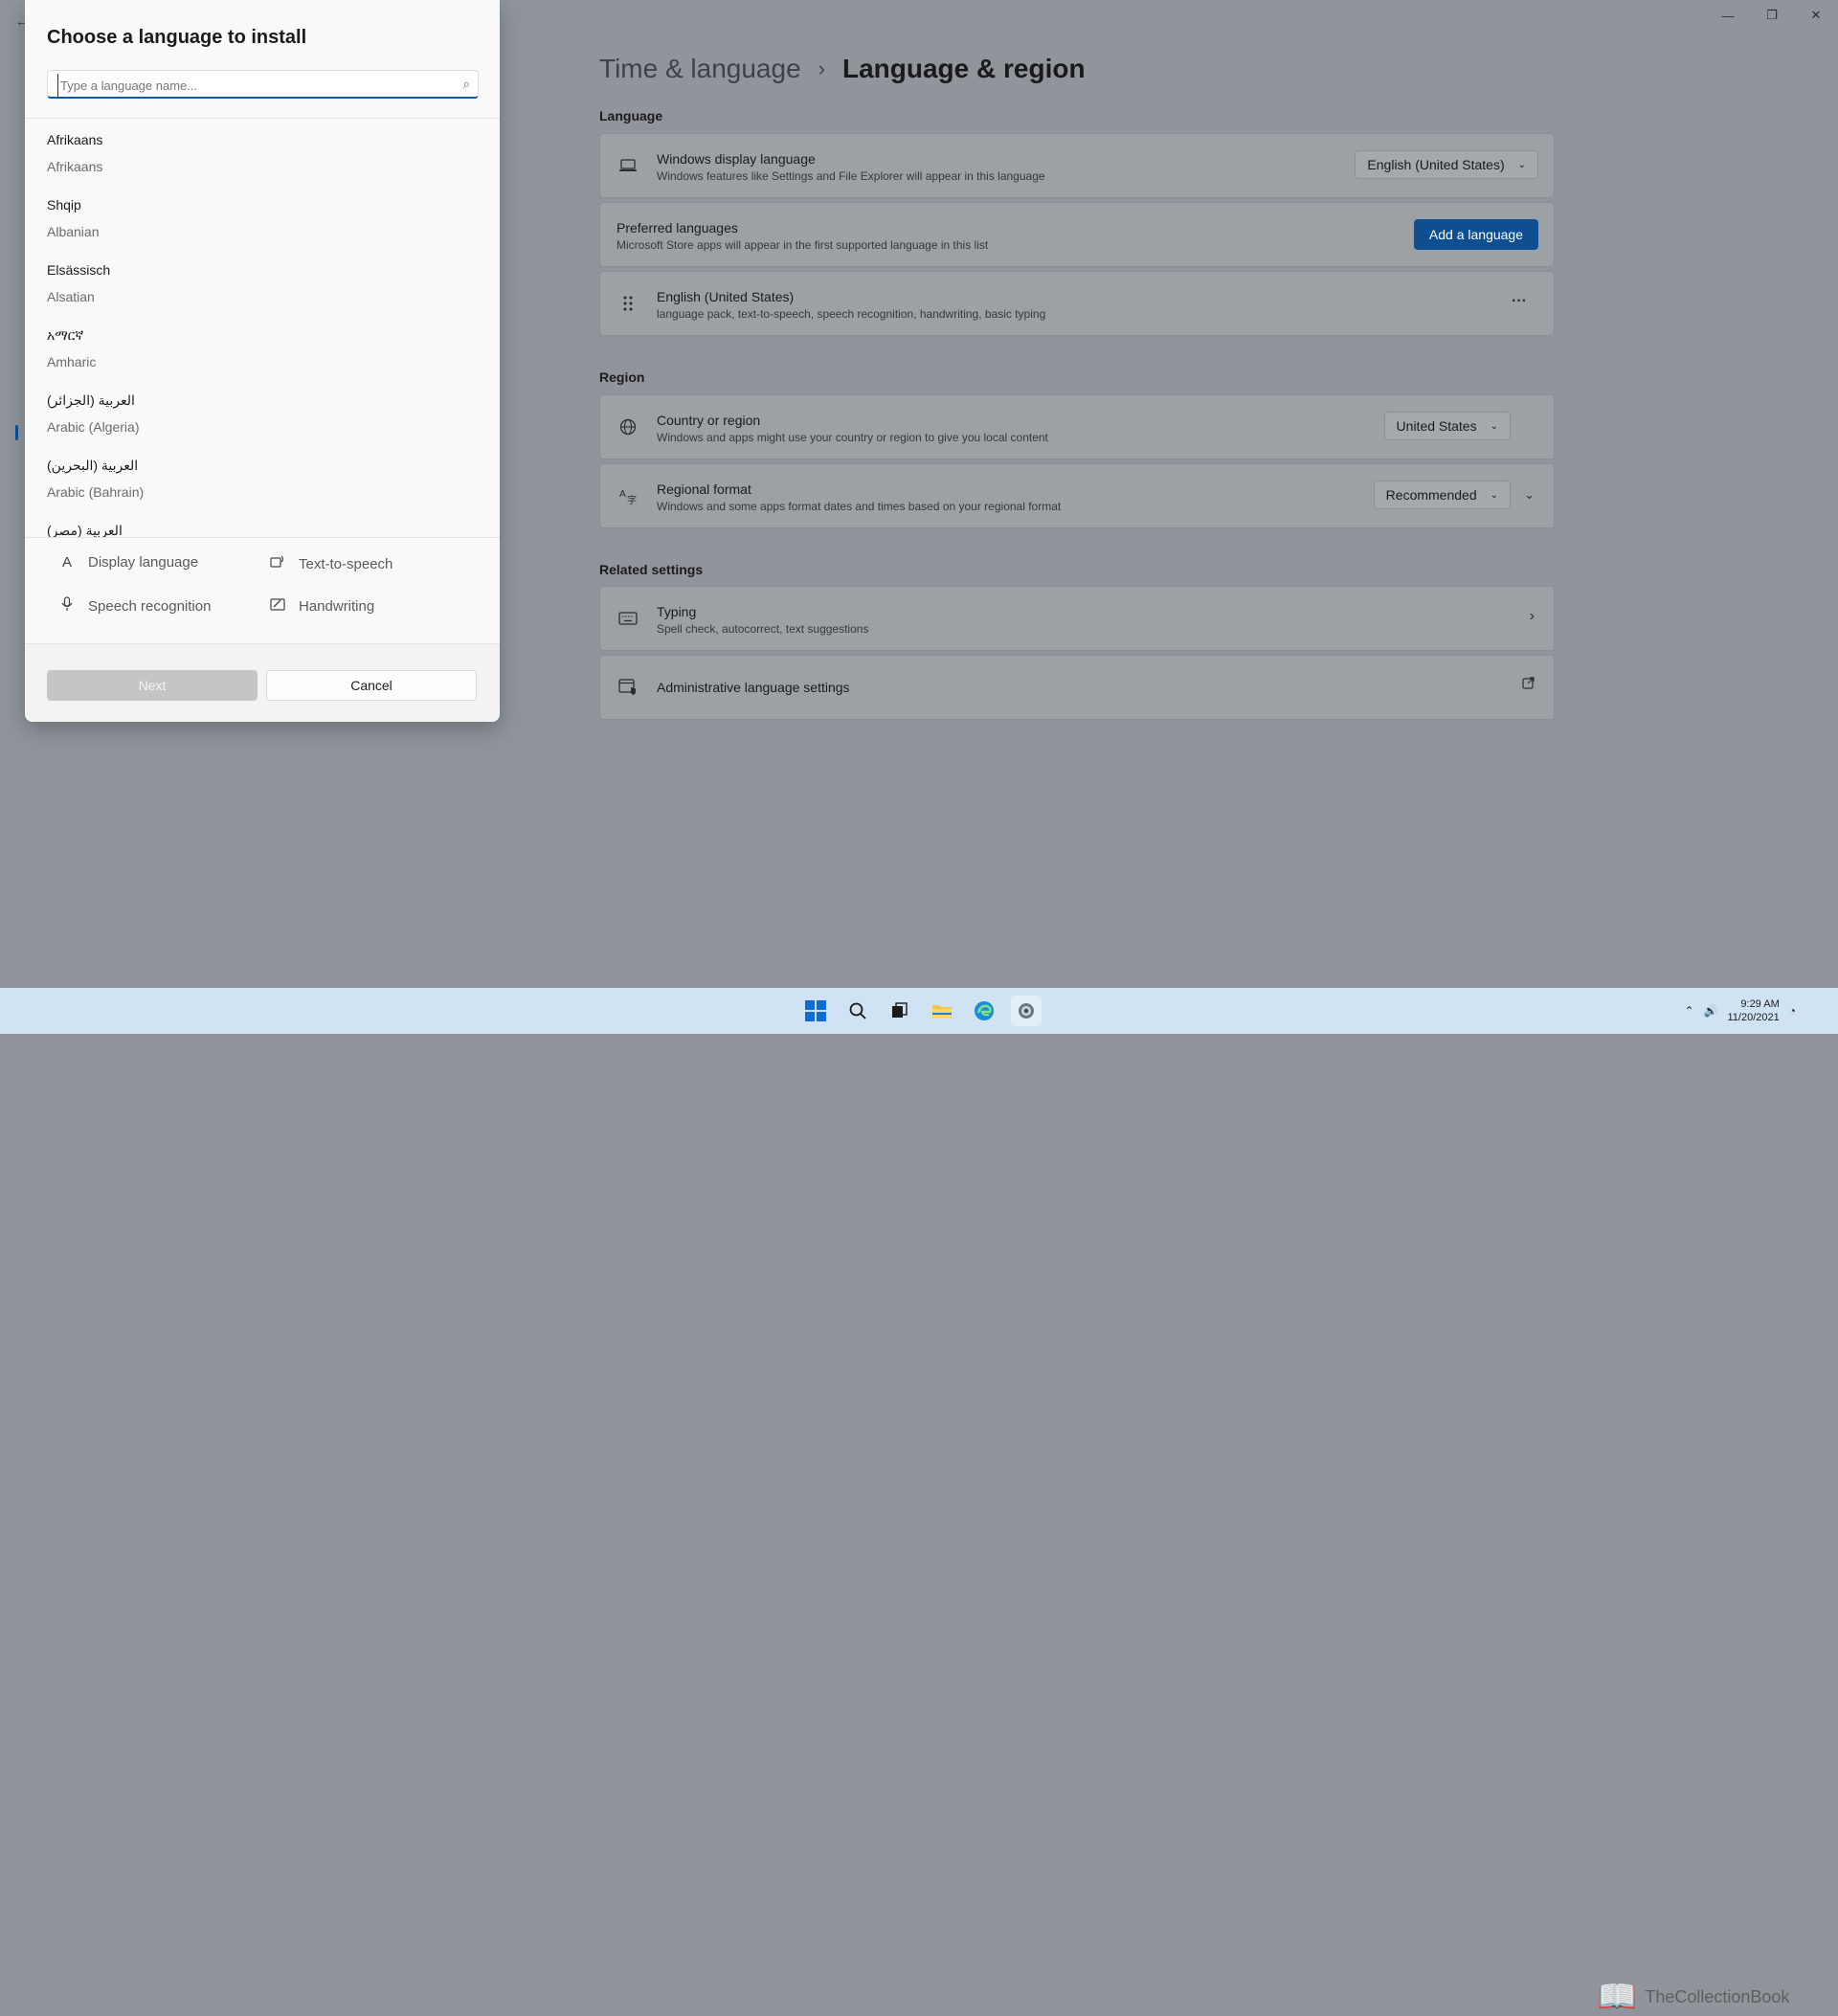 This screenshot has width=1838, height=2016. Describe the element at coordinates (66, 563) in the screenshot. I see `display-language-icon: A` at that location.